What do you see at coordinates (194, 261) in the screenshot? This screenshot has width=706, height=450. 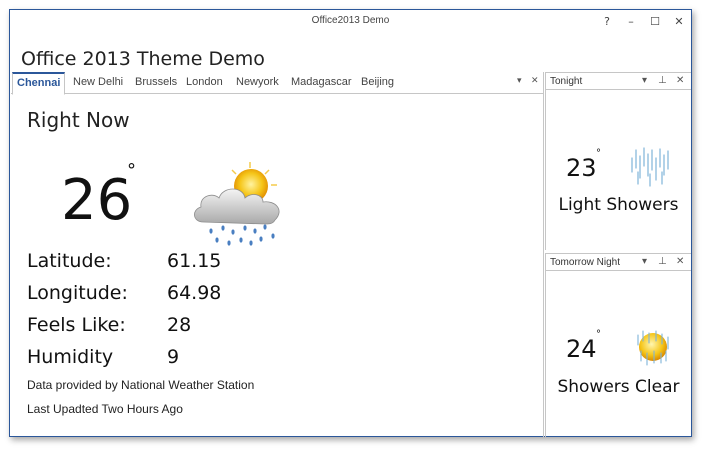 I see `latitude-value: 61.15` at bounding box center [194, 261].